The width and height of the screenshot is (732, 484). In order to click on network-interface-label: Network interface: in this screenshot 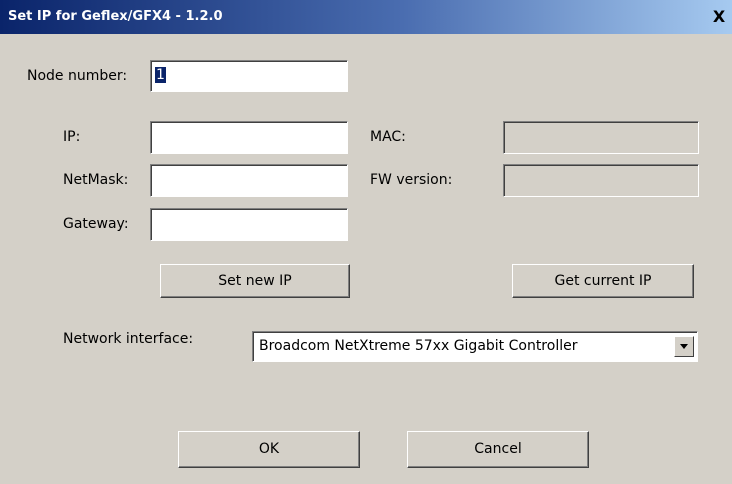, I will do `click(128, 339)`.